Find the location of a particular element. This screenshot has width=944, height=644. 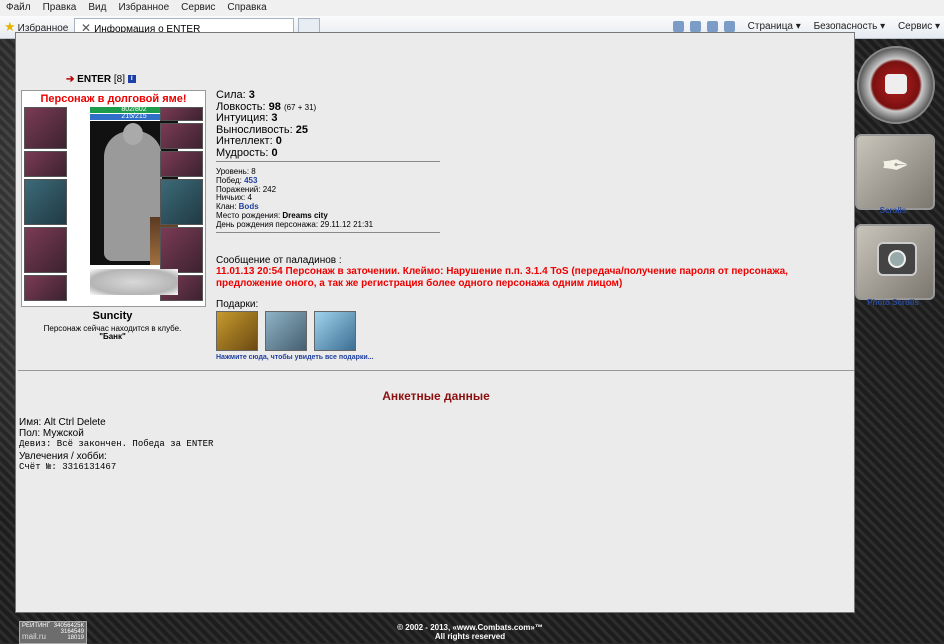

info-label: День рождения персонажа: is located at coordinates (267, 224).